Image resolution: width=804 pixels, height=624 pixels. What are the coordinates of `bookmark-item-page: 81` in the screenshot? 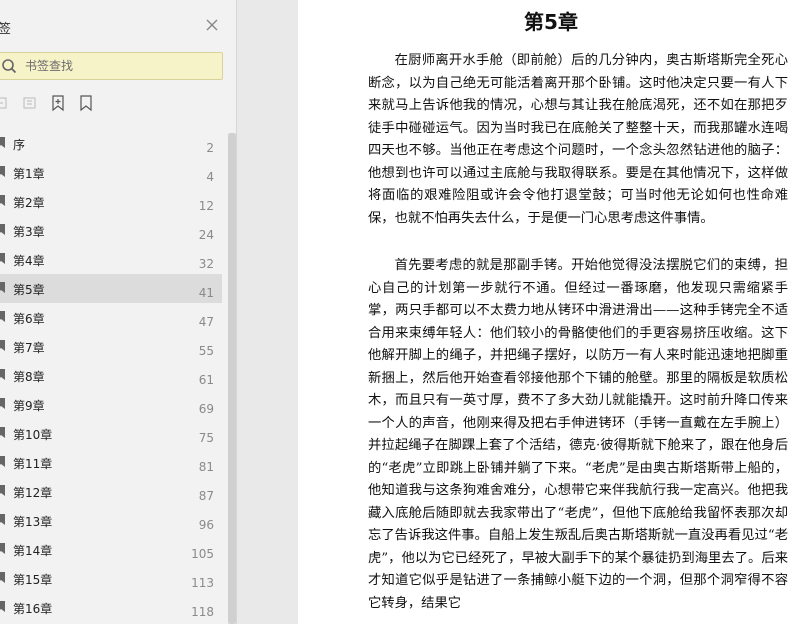 It's located at (206, 467).